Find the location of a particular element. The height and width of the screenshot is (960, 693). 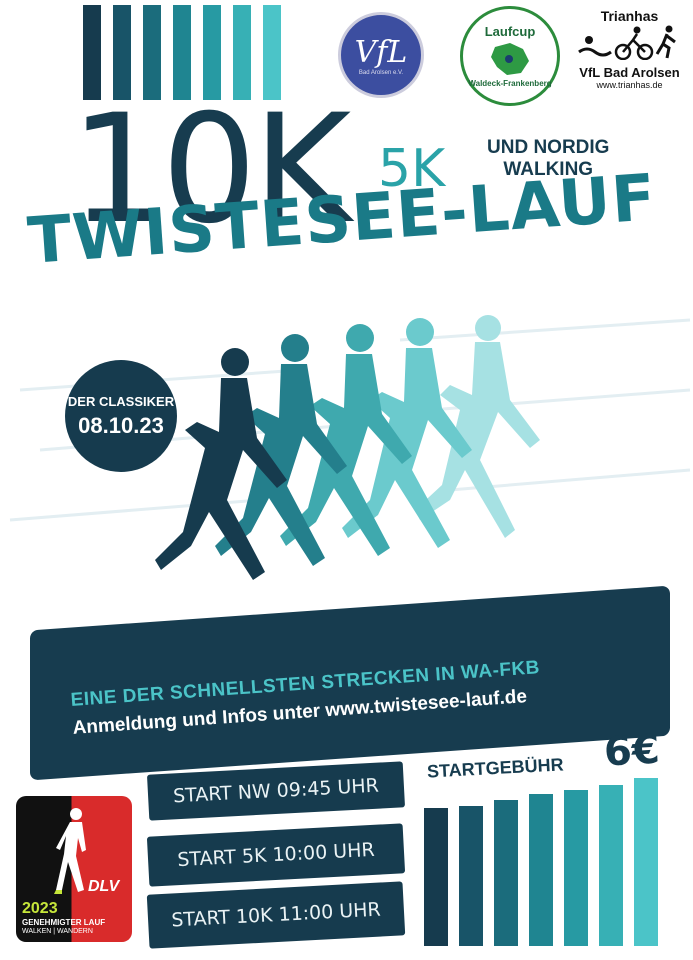

vfl-logo: VfL Bad Arolsen e.V. is located at coordinates (381, 55).